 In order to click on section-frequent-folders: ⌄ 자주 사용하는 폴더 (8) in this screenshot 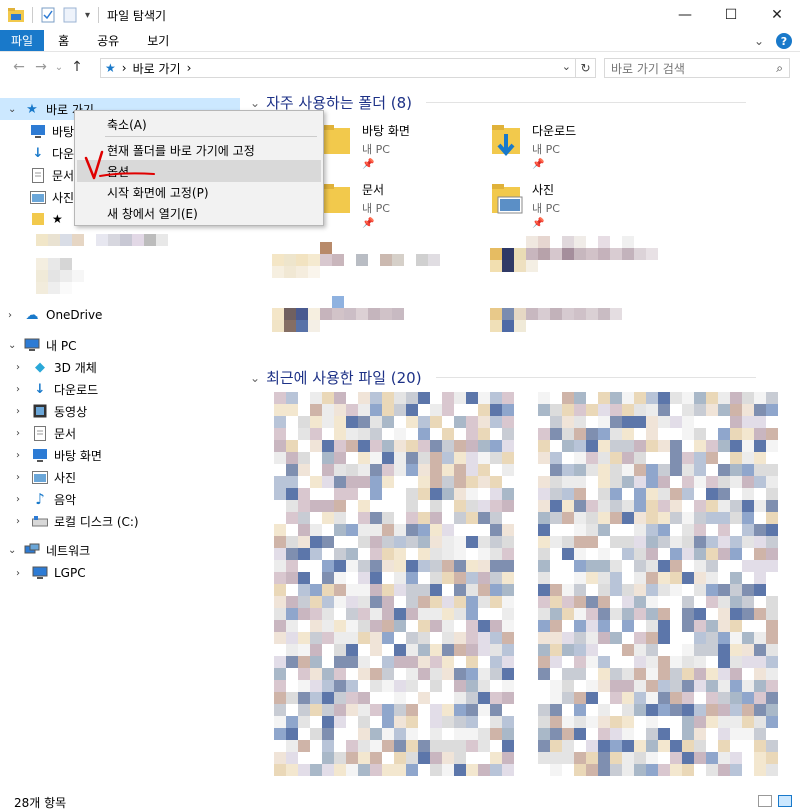, I will do `click(498, 102)`.